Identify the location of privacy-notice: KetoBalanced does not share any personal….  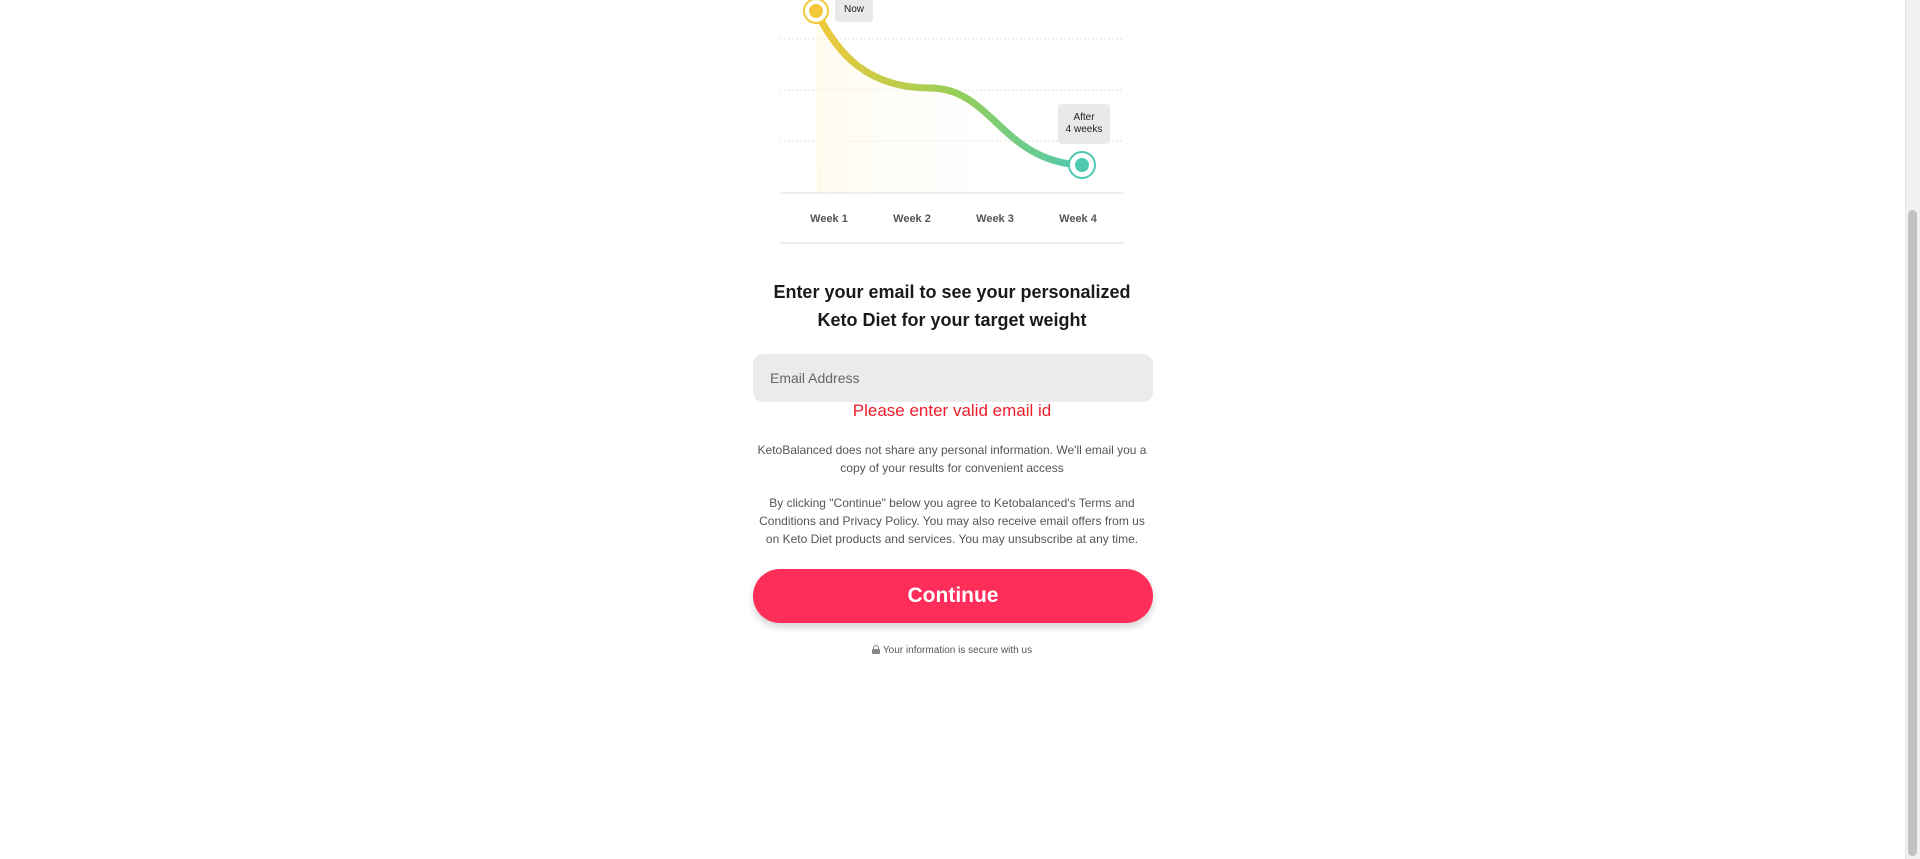
(952, 459).